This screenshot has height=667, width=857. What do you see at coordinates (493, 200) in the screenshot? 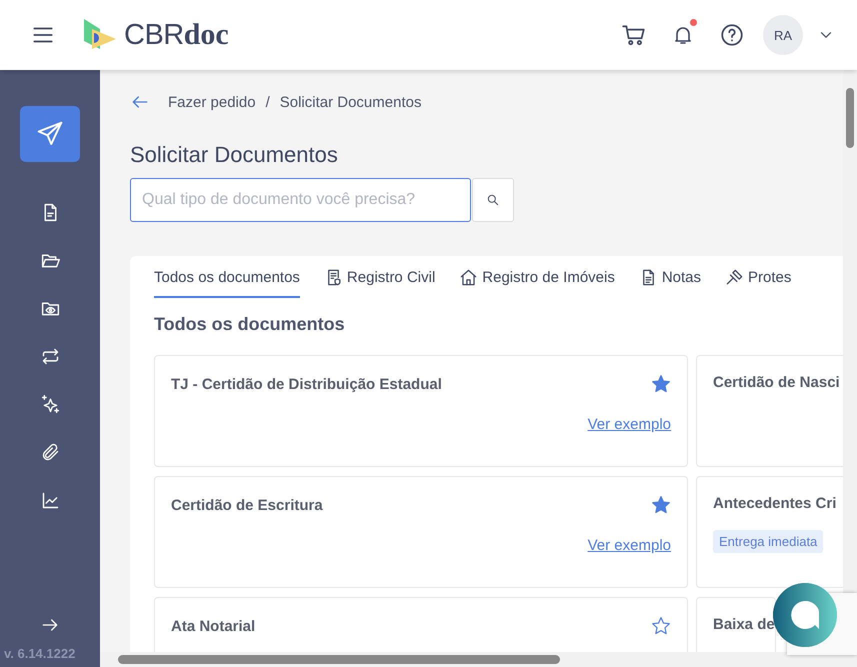
I see `search-icon` at bounding box center [493, 200].